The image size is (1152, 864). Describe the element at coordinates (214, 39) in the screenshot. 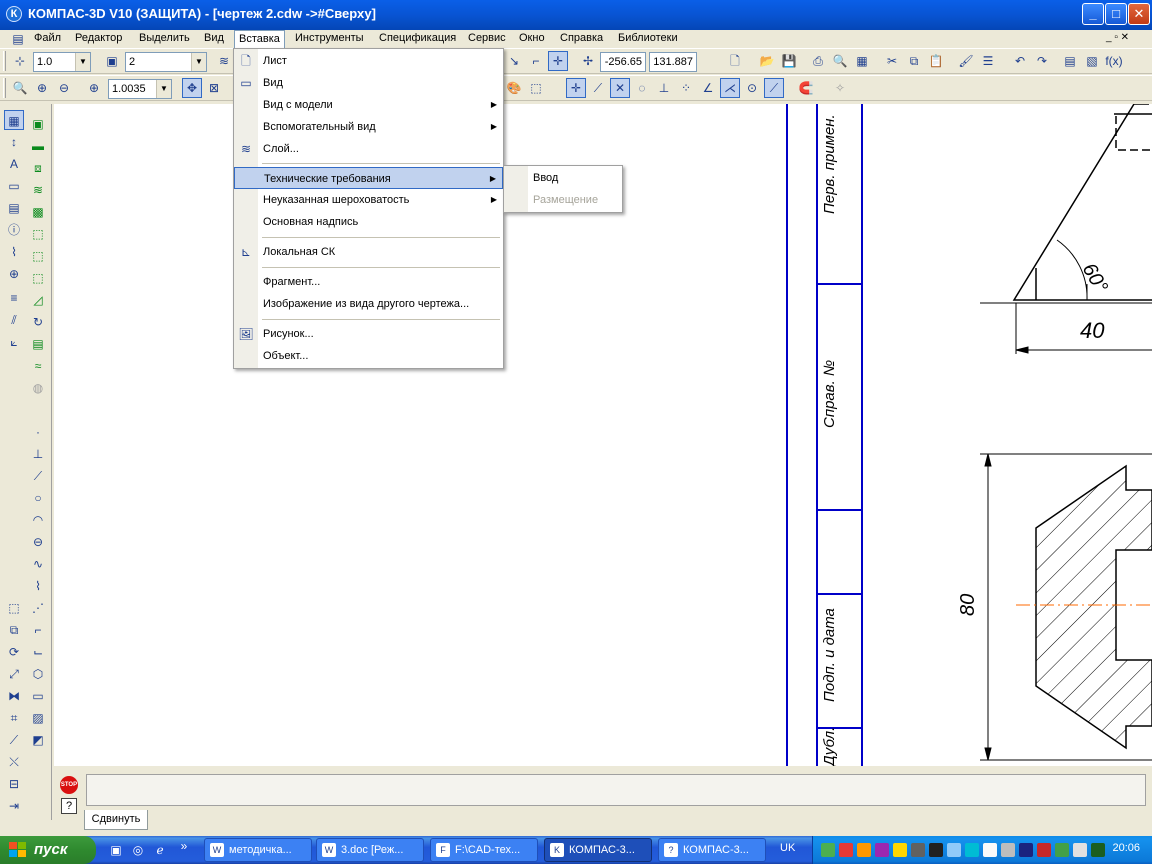

I see `menu-view: Вид` at that location.